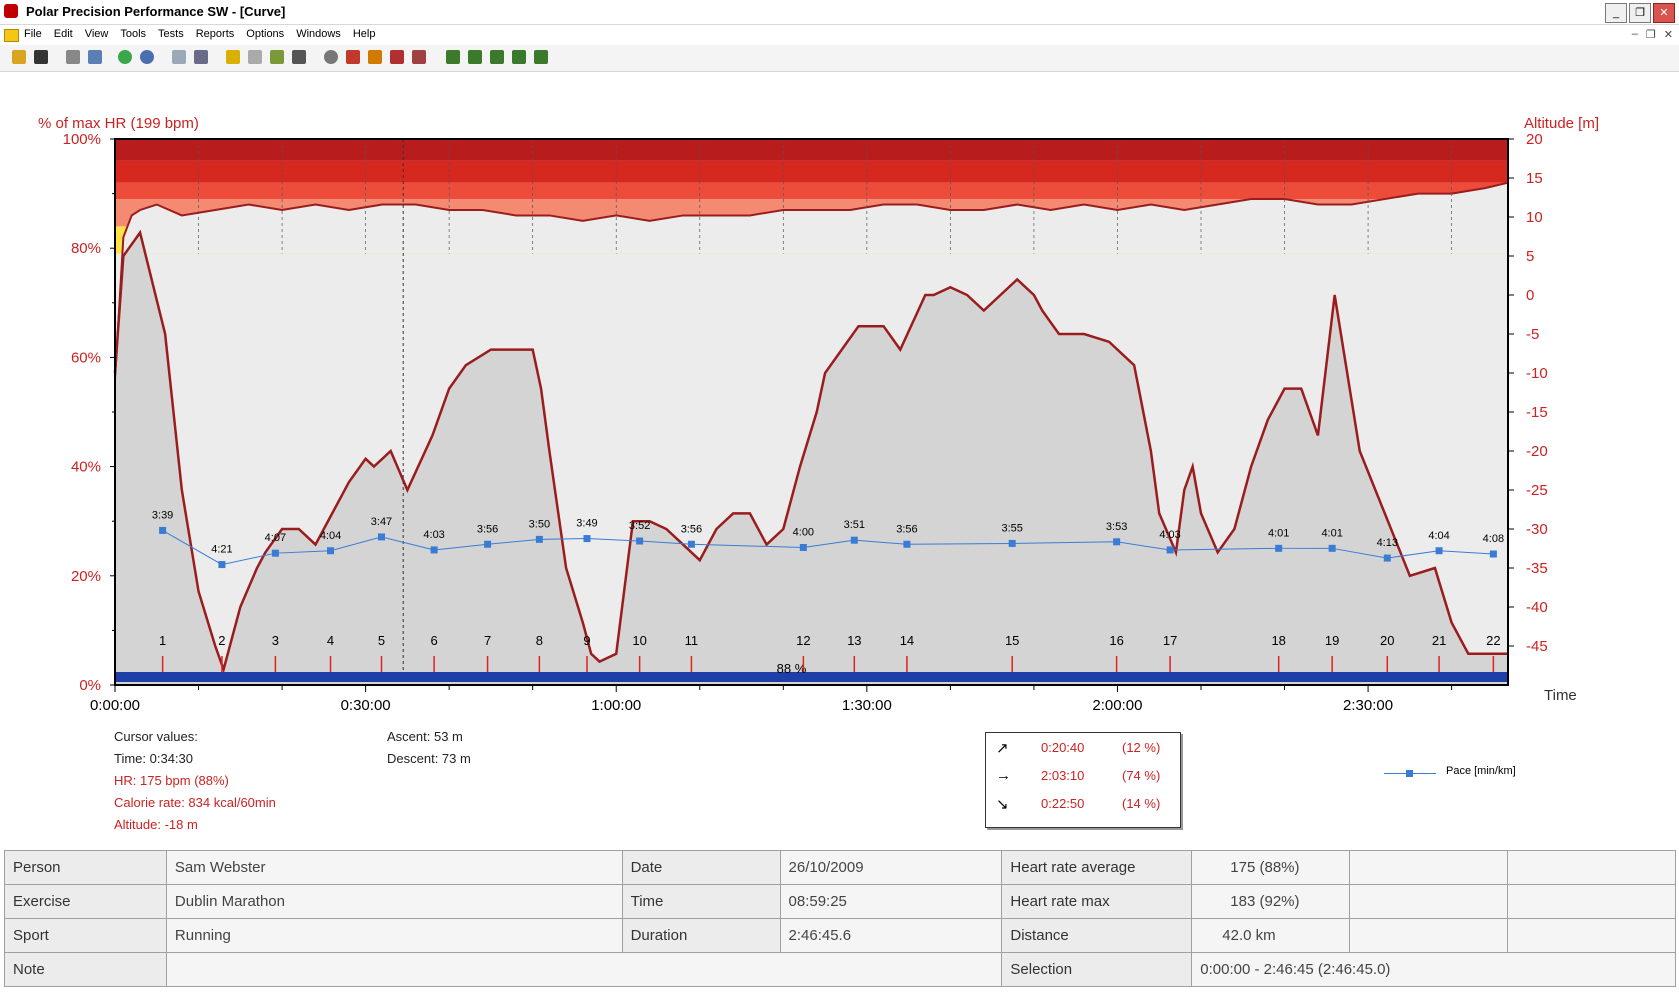  Describe the element at coordinates (1493, 539) in the screenshot. I see `pace-label: 4:08` at that location.